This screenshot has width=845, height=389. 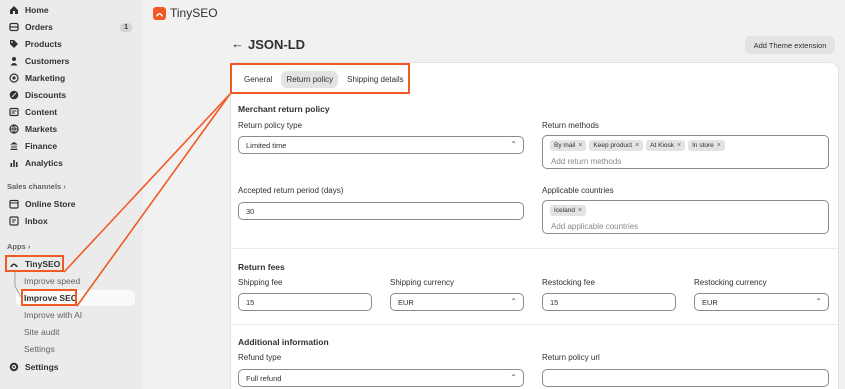 What do you see at coordinates (70, 163) in the screenshot?
I see `nav-analytics: Analytics` at bounding box center [70, 163].